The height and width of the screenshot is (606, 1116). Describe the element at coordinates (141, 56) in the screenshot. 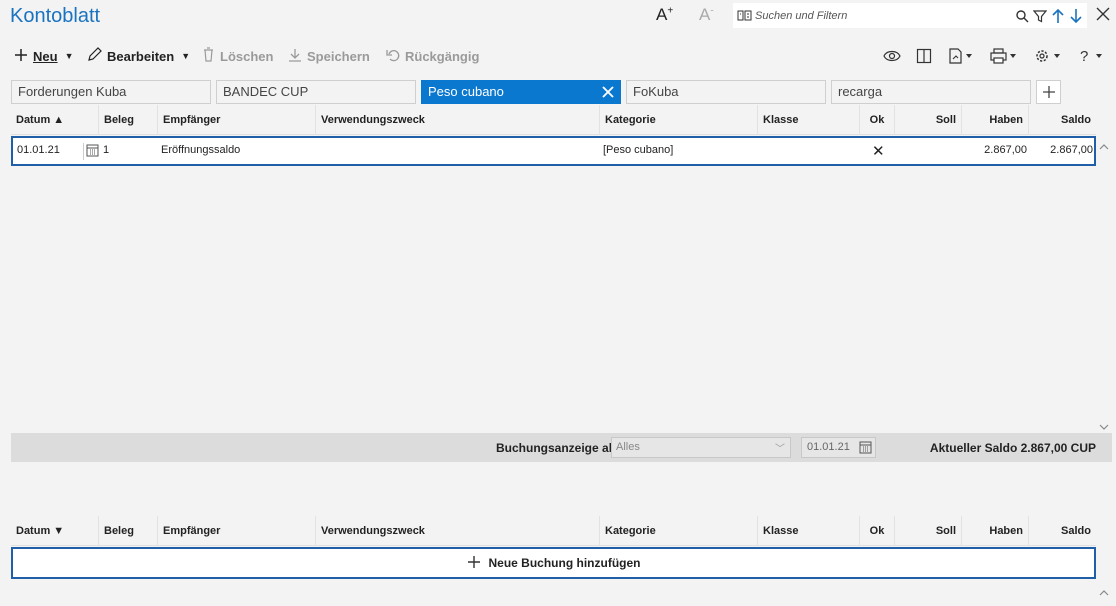

I see `edit-button-label: Bearbeiten` at that location.